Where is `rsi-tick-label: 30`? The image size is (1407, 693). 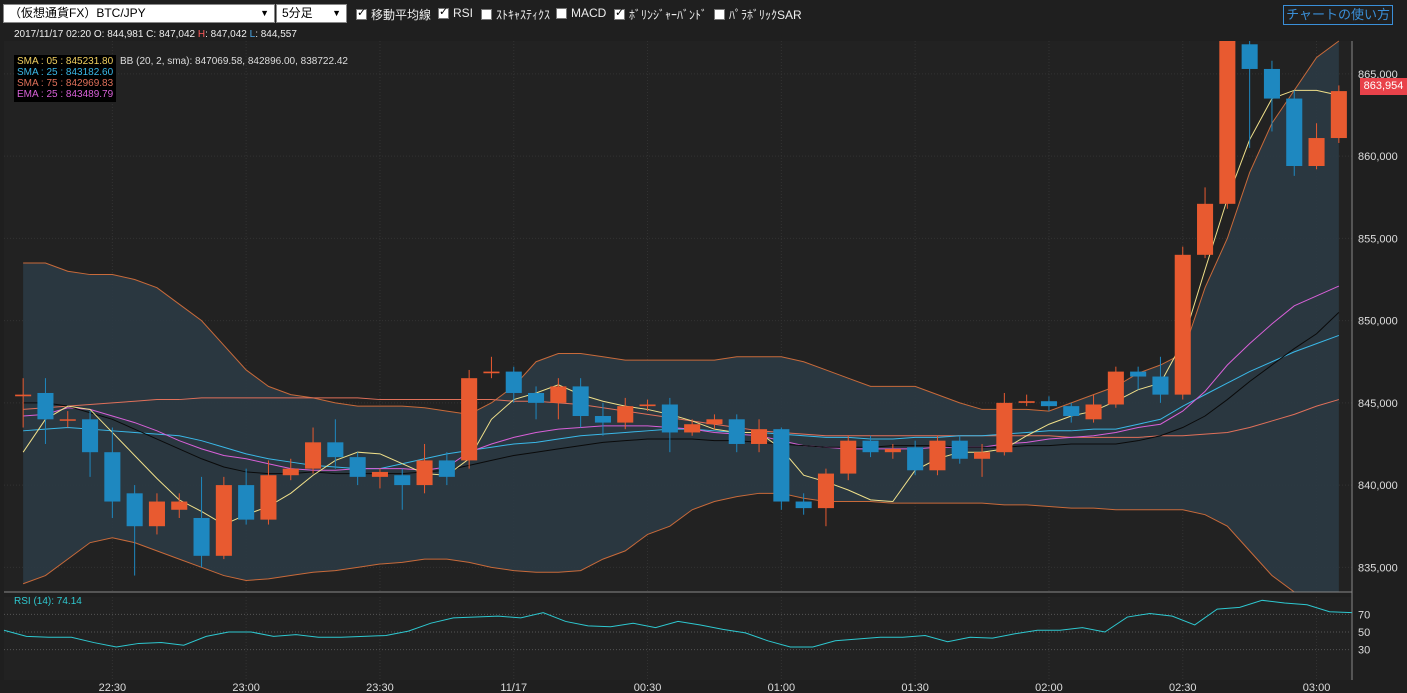 rsi-tick-label: 30 is located at coordinates (1364, 651).